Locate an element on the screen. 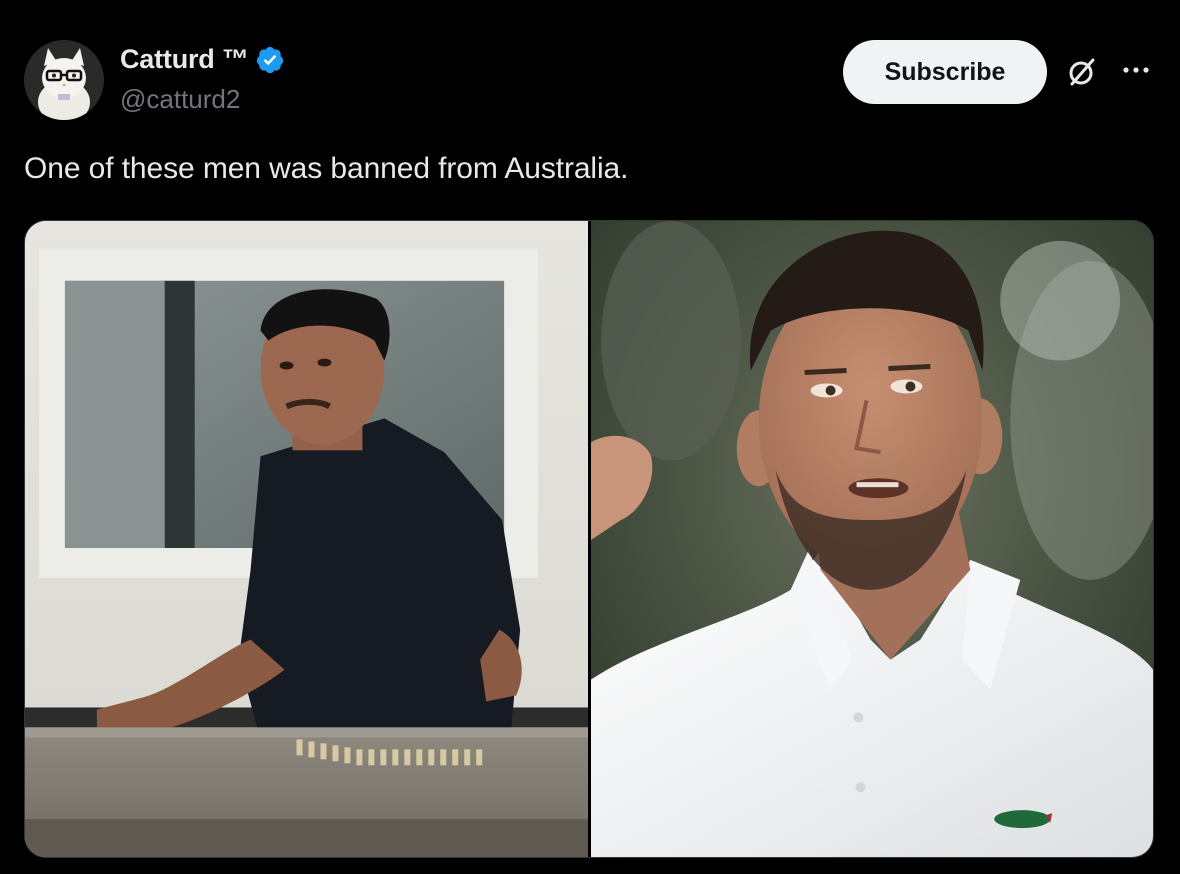 Image resolution: width=1180 pixels, height=874 pixels. author-name-row: Catturd ™ is located at coordinates (202, 59).